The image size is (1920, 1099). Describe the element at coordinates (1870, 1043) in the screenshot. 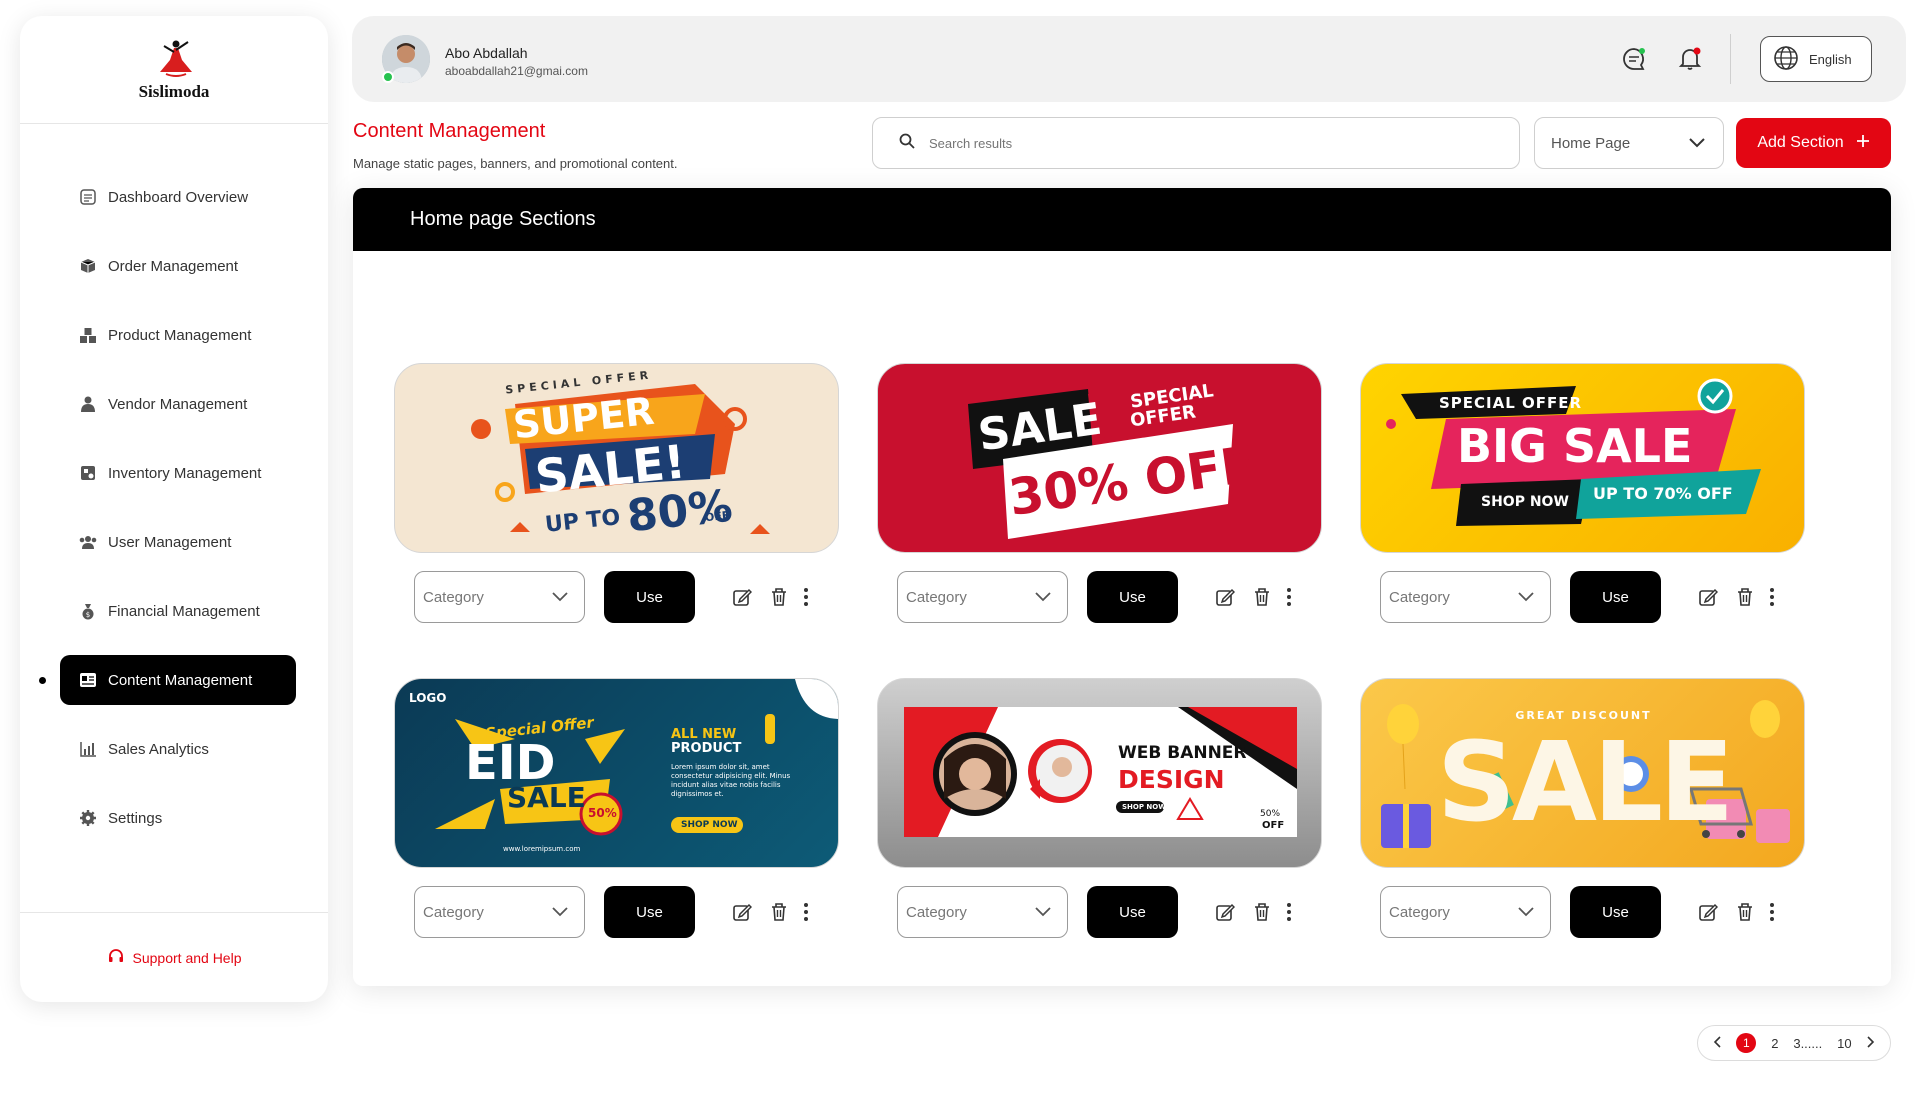

I see `chevron-right-icon` at that location.